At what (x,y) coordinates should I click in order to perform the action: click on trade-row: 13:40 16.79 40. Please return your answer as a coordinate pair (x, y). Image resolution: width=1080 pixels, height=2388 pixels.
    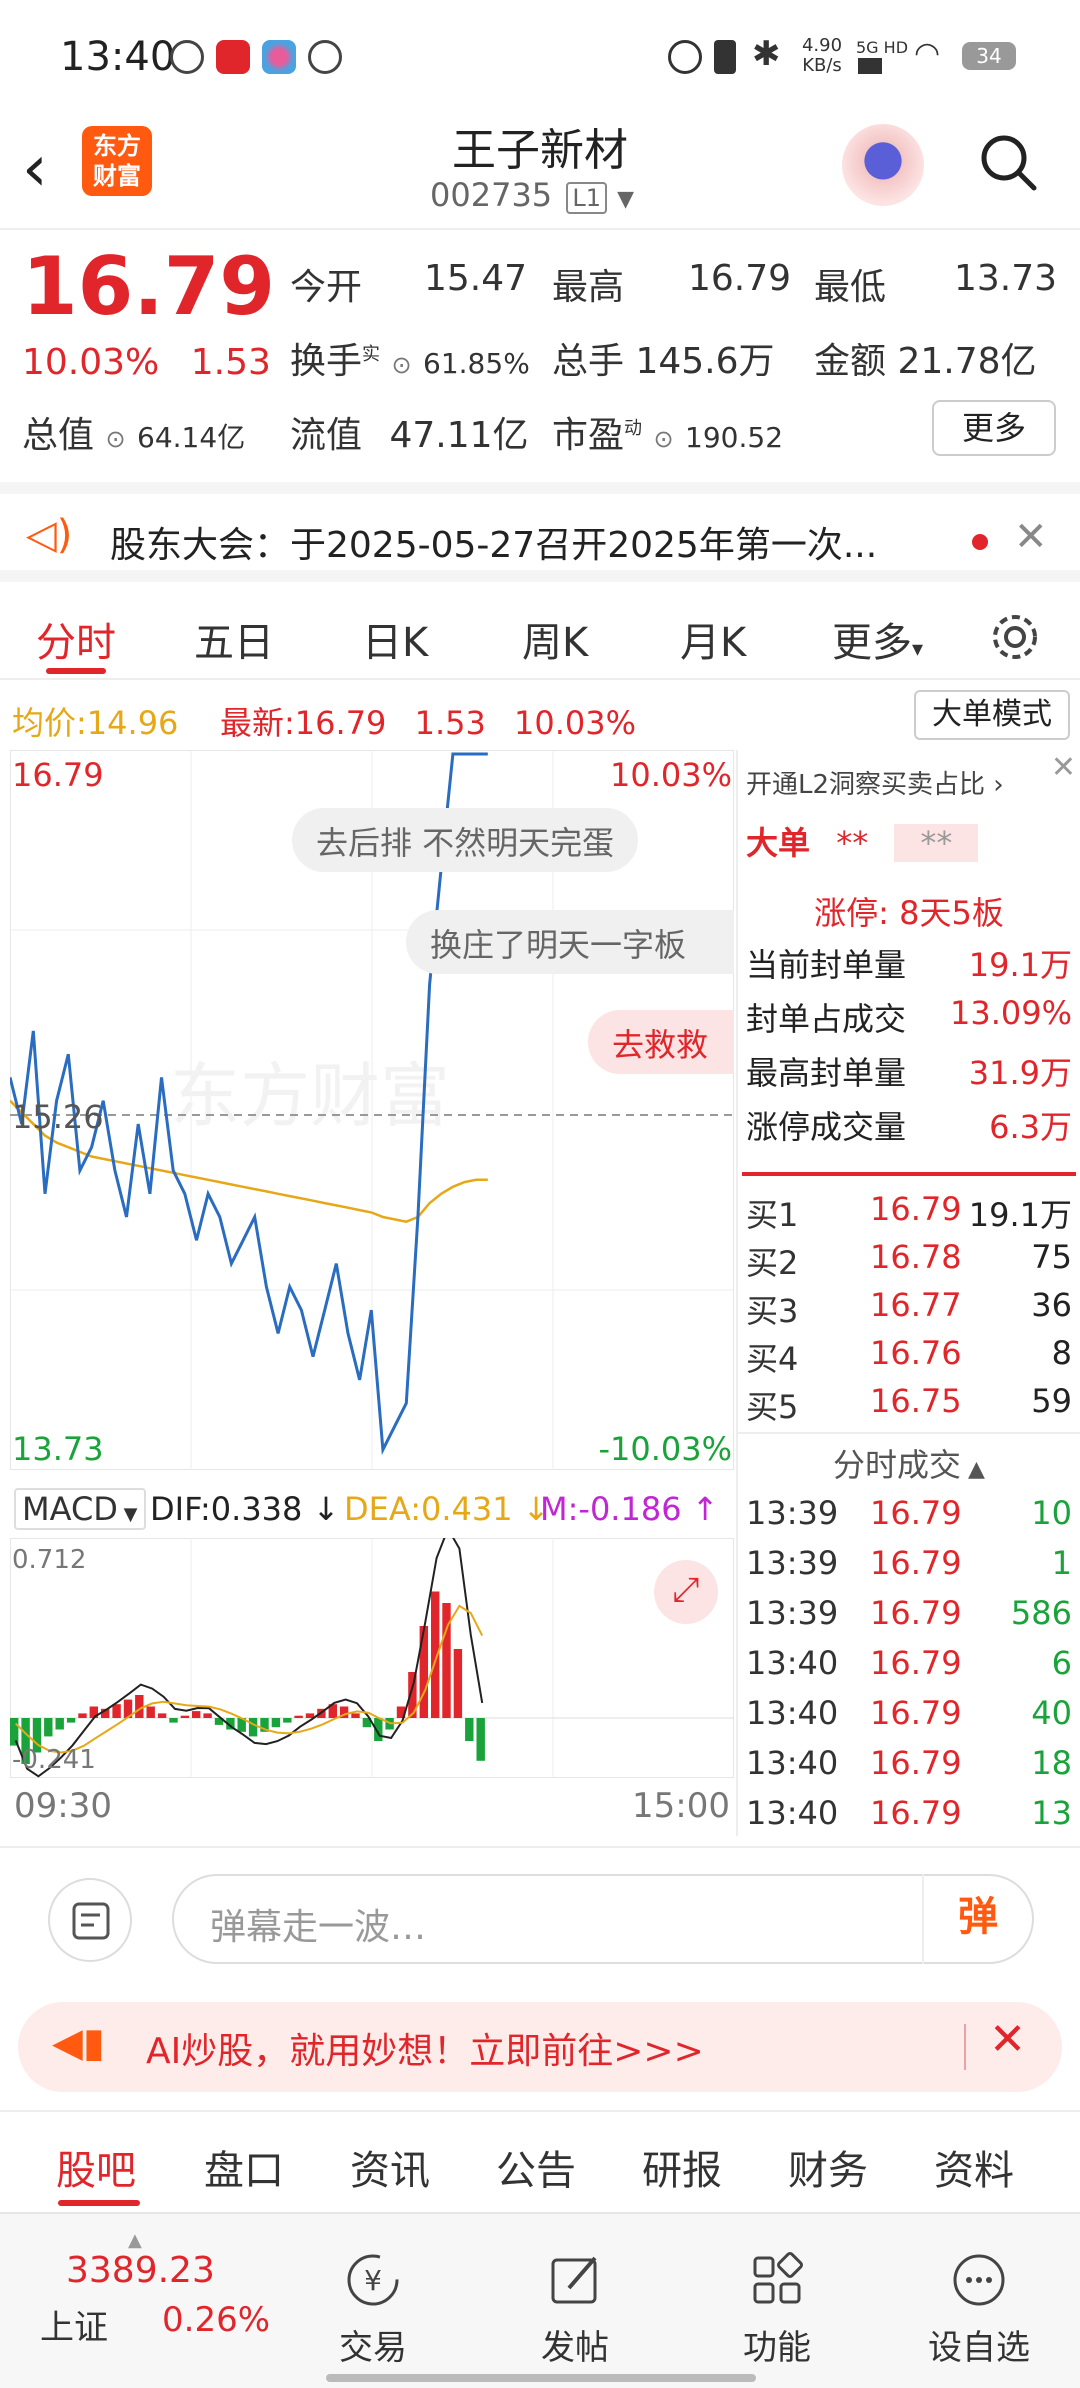
    Looking at the image, I should click on (909, 1713).